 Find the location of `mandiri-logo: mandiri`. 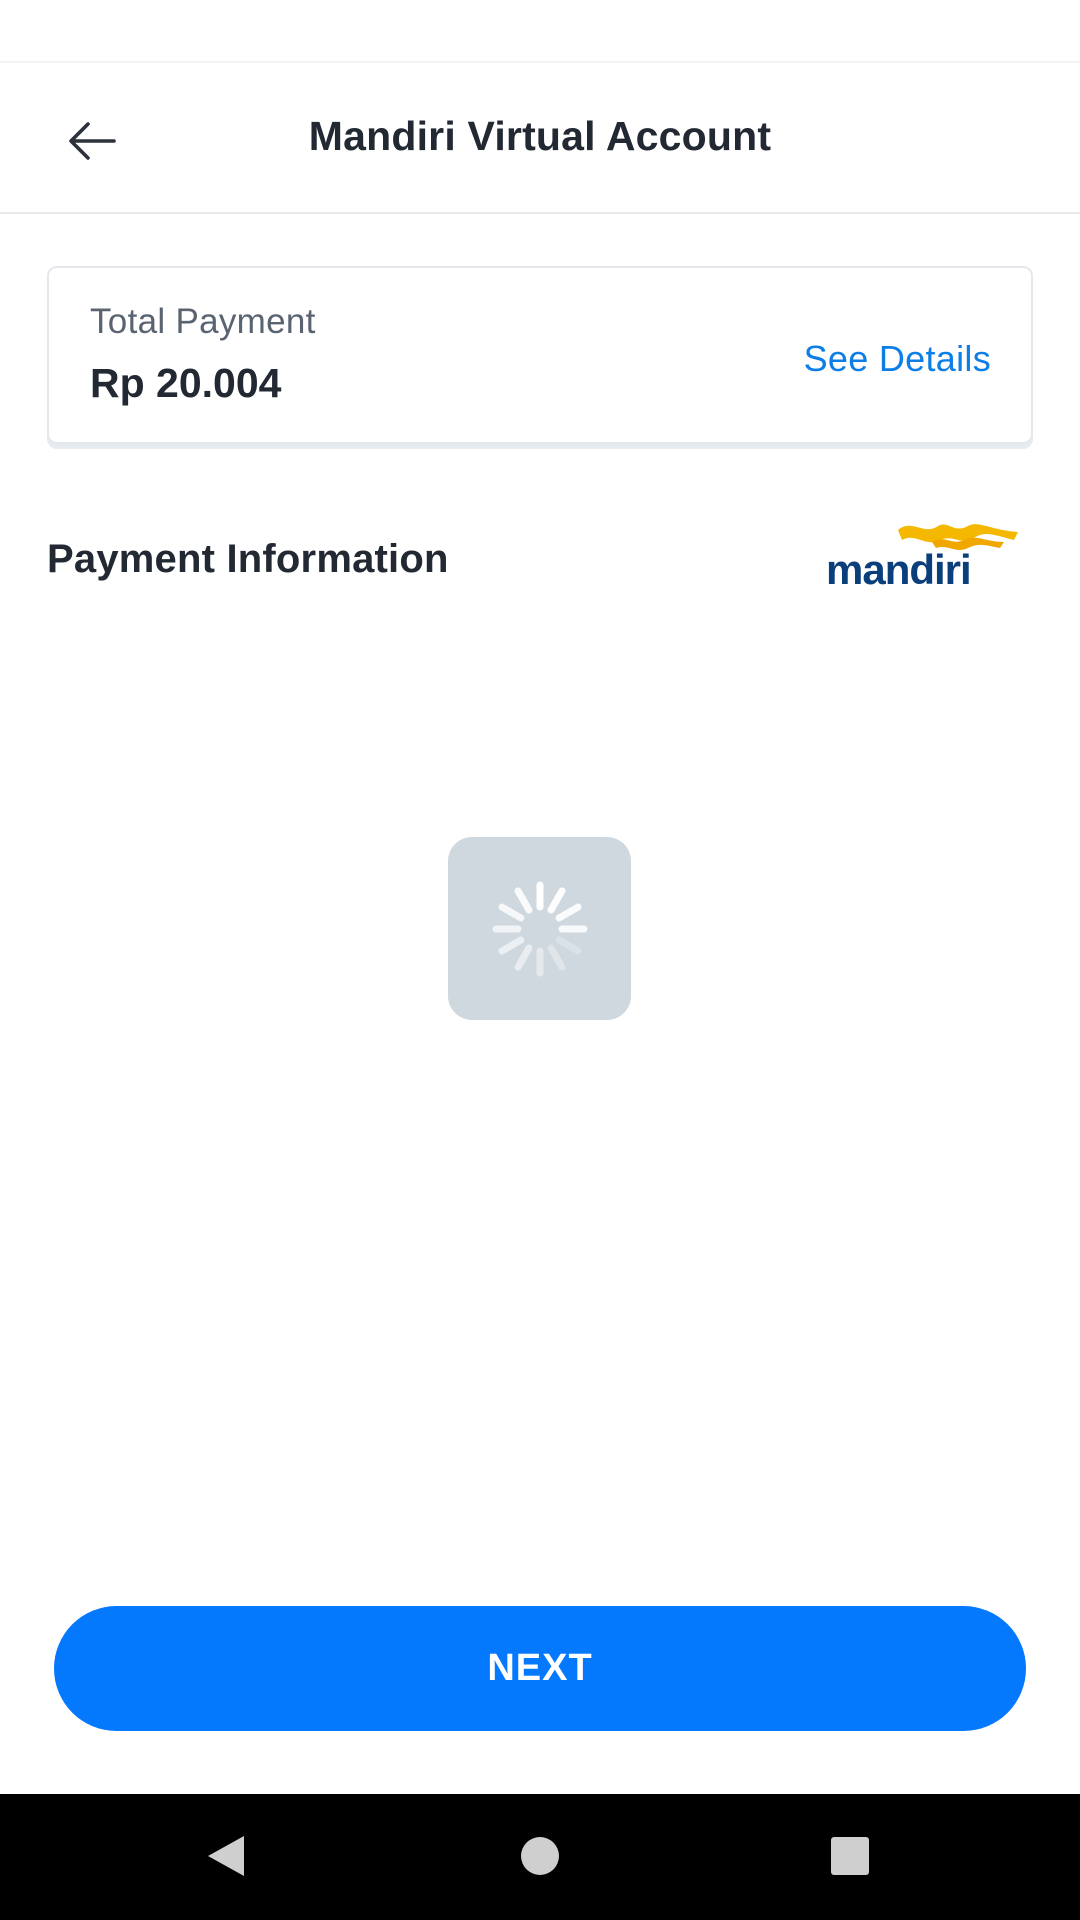

mandiri-logo: mandiri is located at coordinates (922, 558).